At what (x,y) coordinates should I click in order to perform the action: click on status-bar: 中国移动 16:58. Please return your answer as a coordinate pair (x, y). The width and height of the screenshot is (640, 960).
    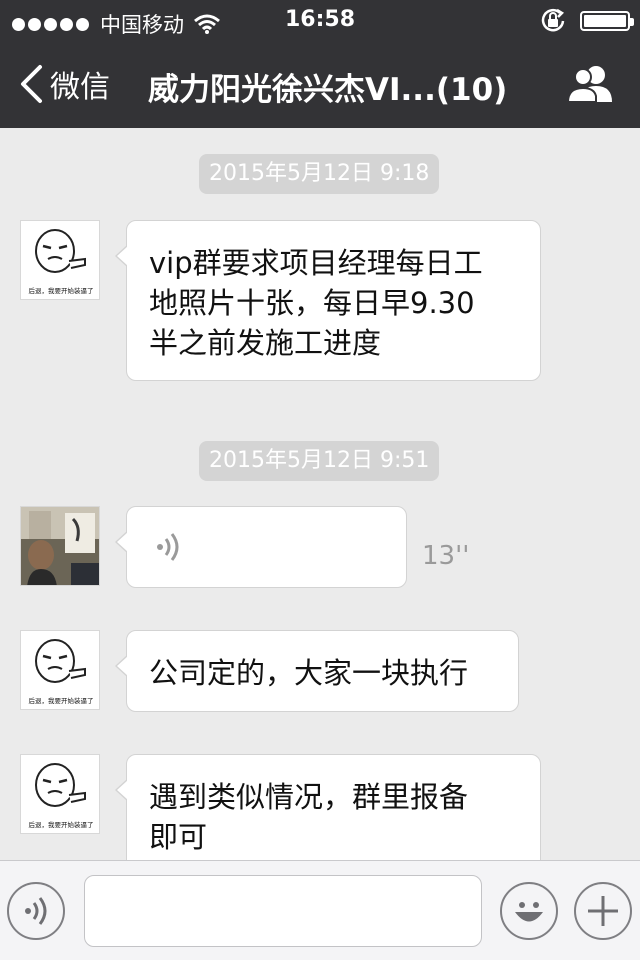
    Looking at the image, I should click on (320, 20).